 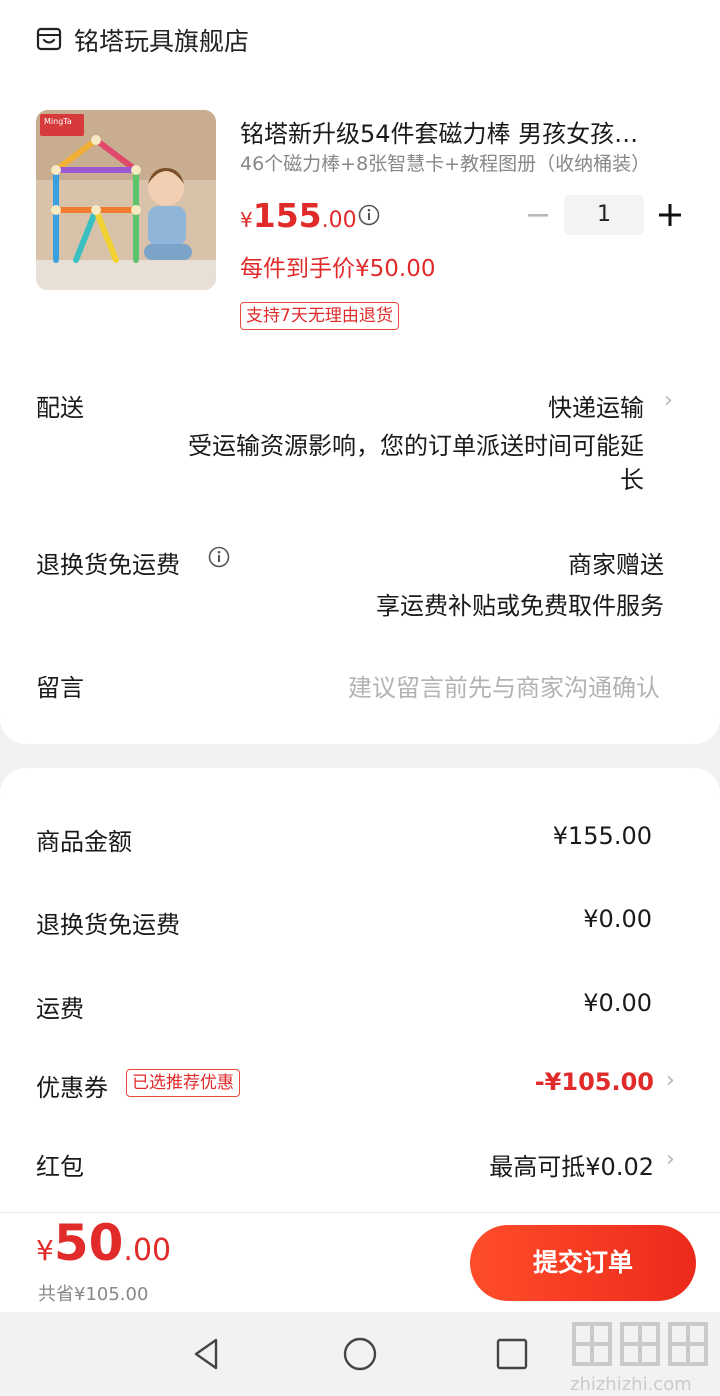 I want to click on return-shipping-desc: 享运费补贴或免费取件服务, so click(x=520, y=606).